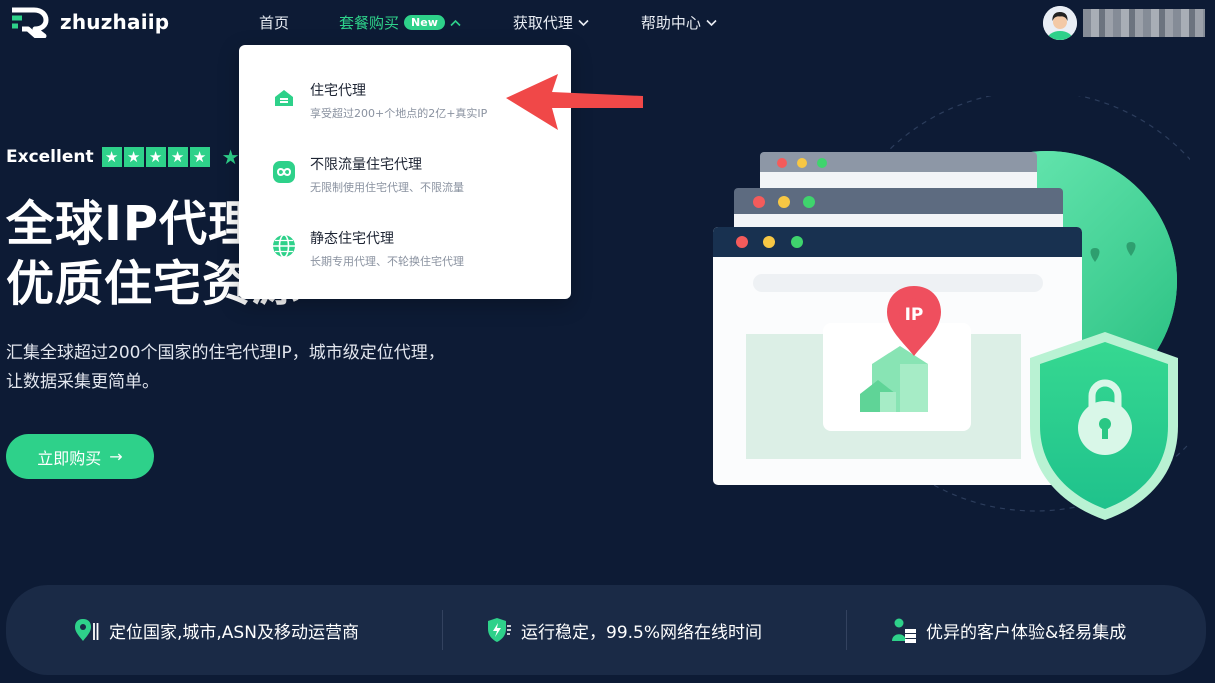  I want to click on globe-icon, so click(284, 246).